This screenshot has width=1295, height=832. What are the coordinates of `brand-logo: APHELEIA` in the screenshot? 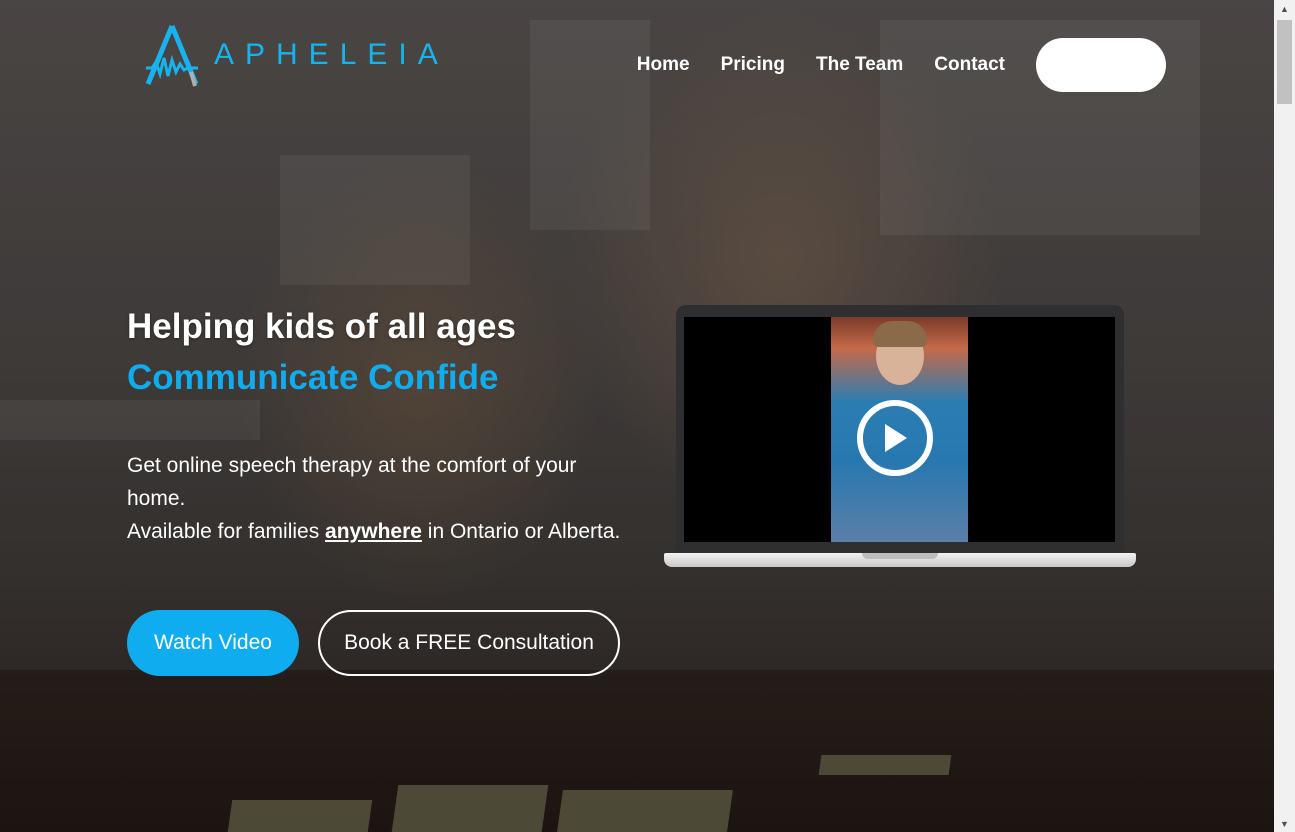 It's located at (294, 55).